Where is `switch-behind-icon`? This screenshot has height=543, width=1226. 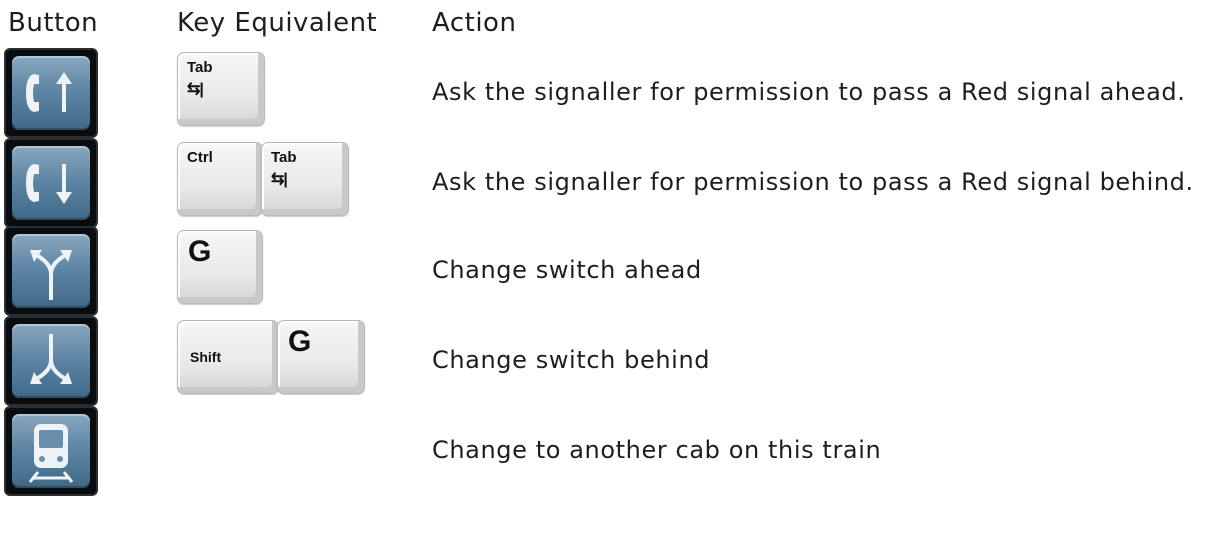 switch-behind-icon is located at coordinates (51, 359).